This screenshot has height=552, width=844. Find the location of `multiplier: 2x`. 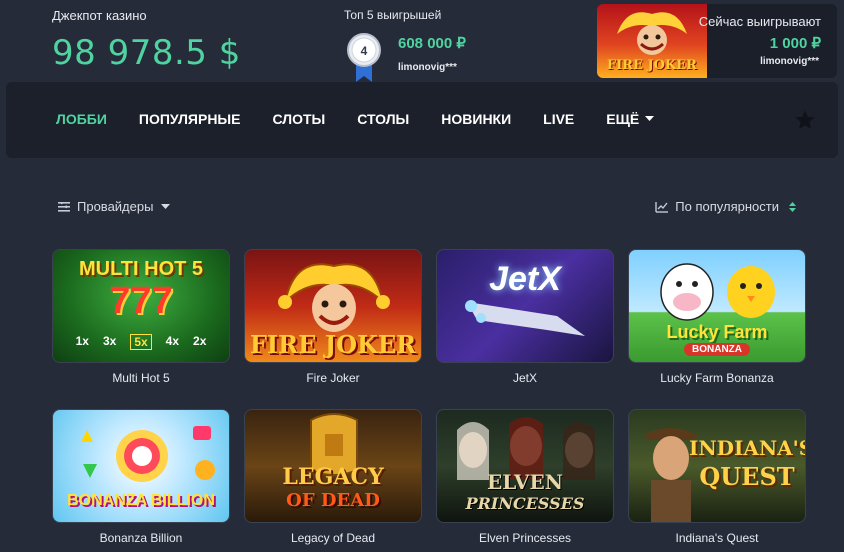

multiplier: 2x is located at coordinates (200, 341).